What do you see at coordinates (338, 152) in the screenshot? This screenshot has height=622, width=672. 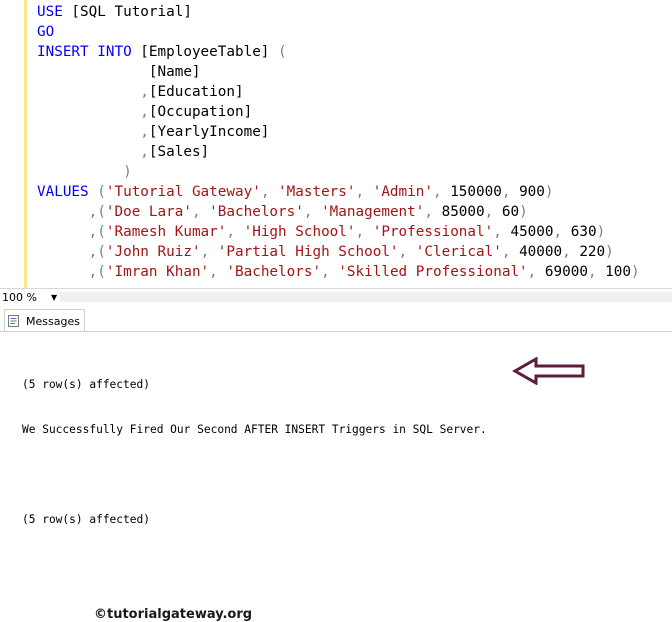 I see `code-line: ,[Sales]` at bounding box center [338, 152].